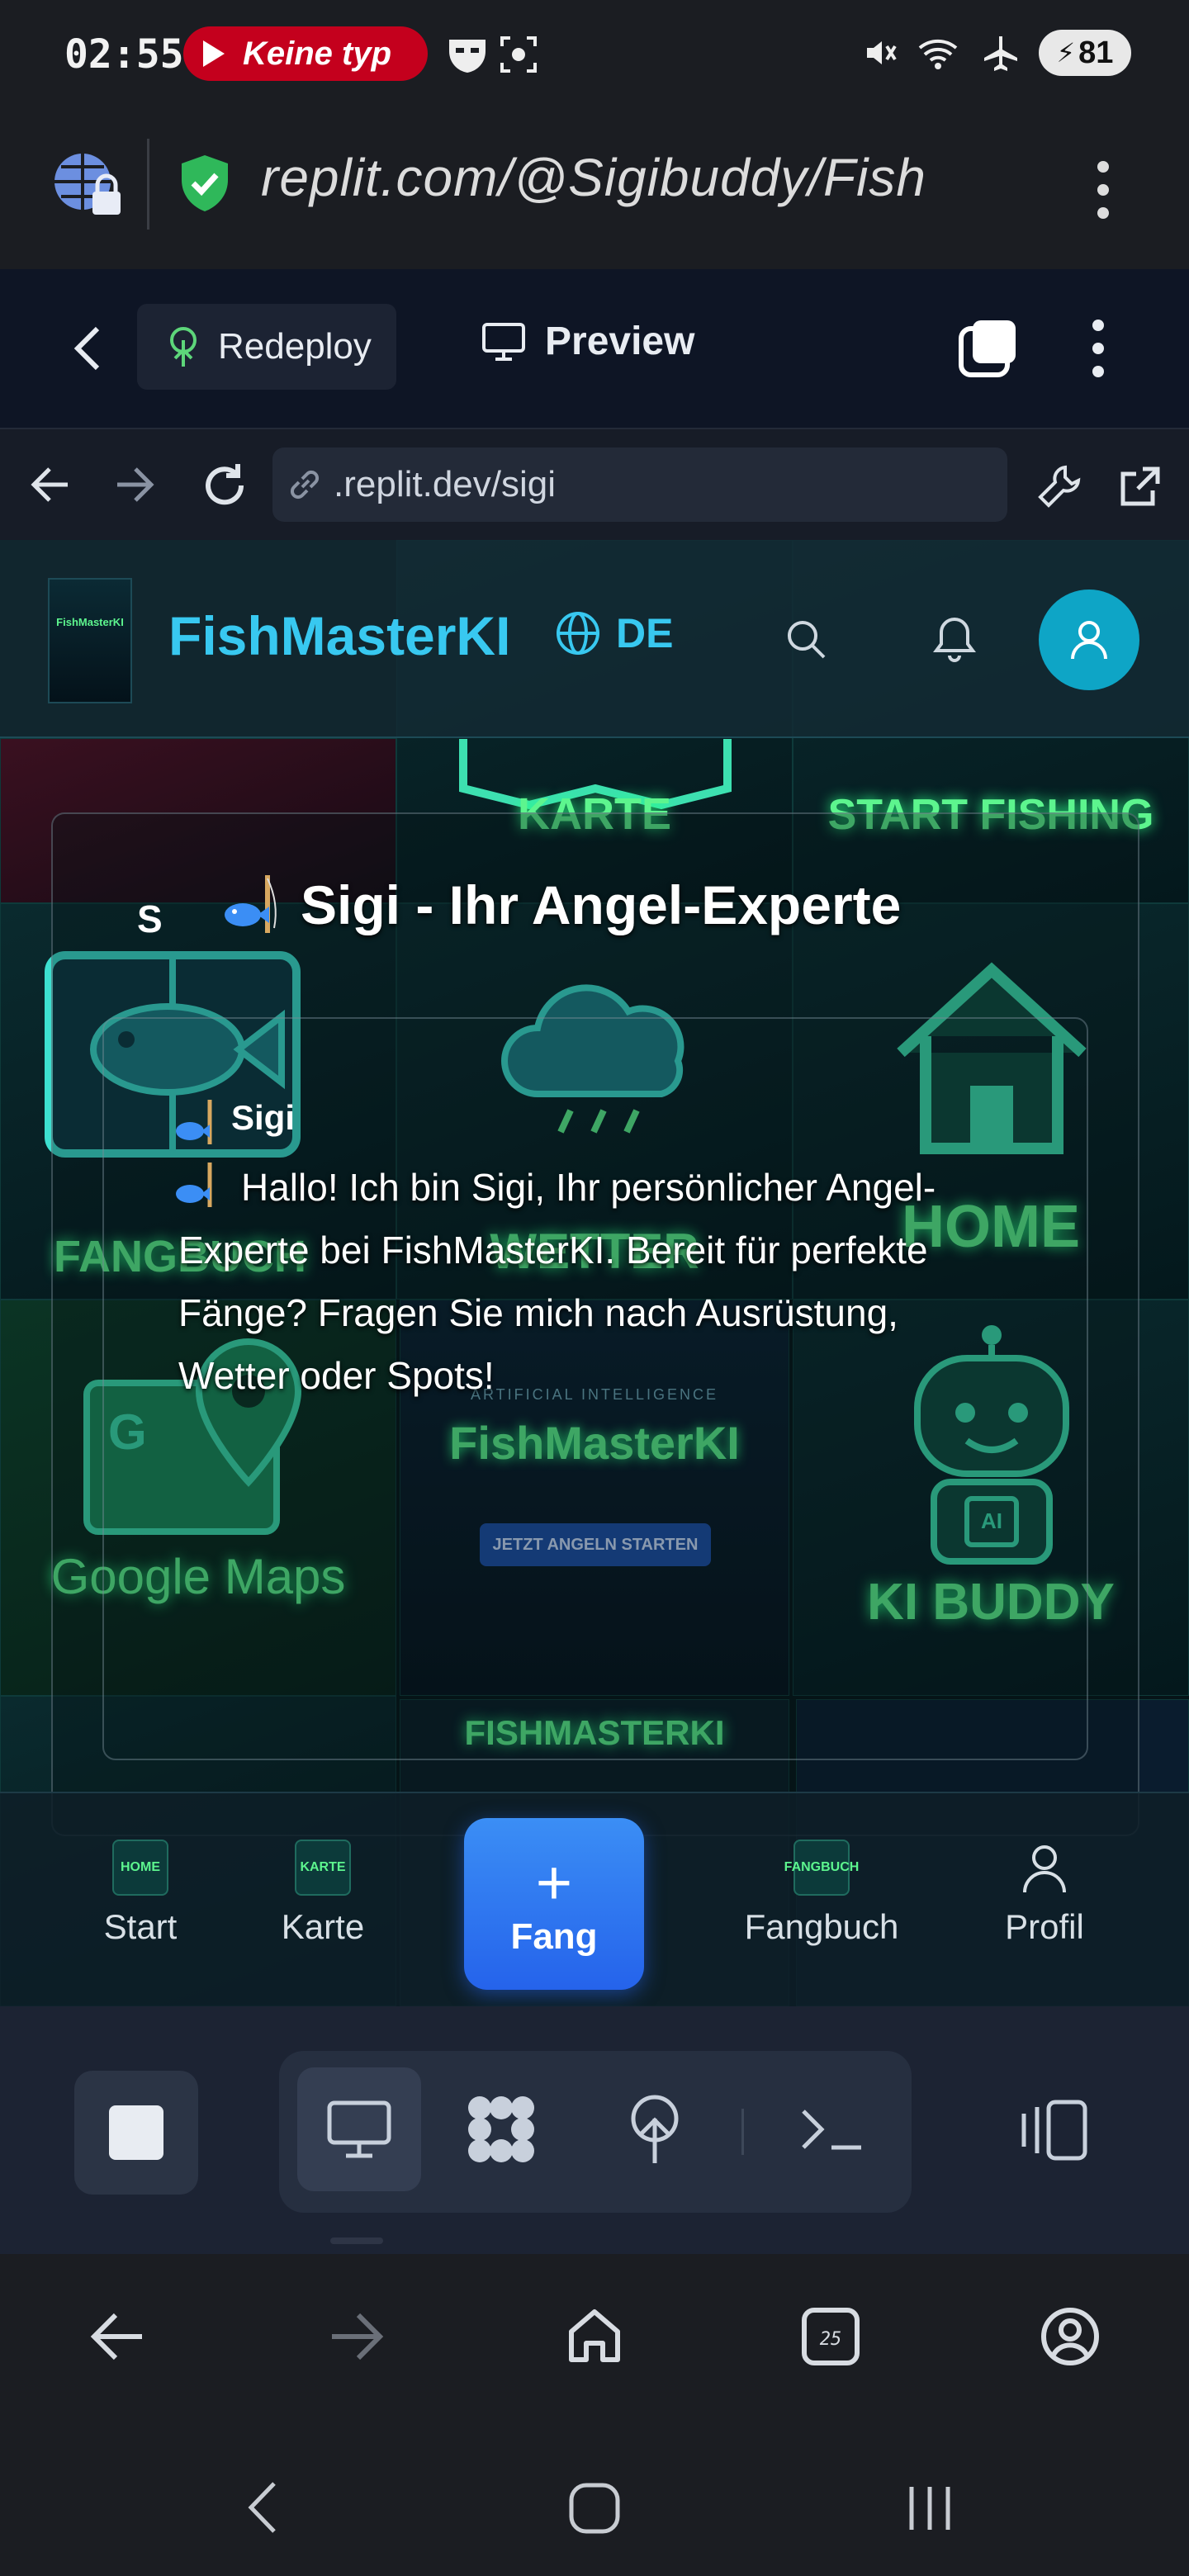 This screenshot has width=1189, height=2576. What do you see at coordinates (1000, 53) in the screenshot?
I see `airplane-icon` at bounding box center [1000, 53].